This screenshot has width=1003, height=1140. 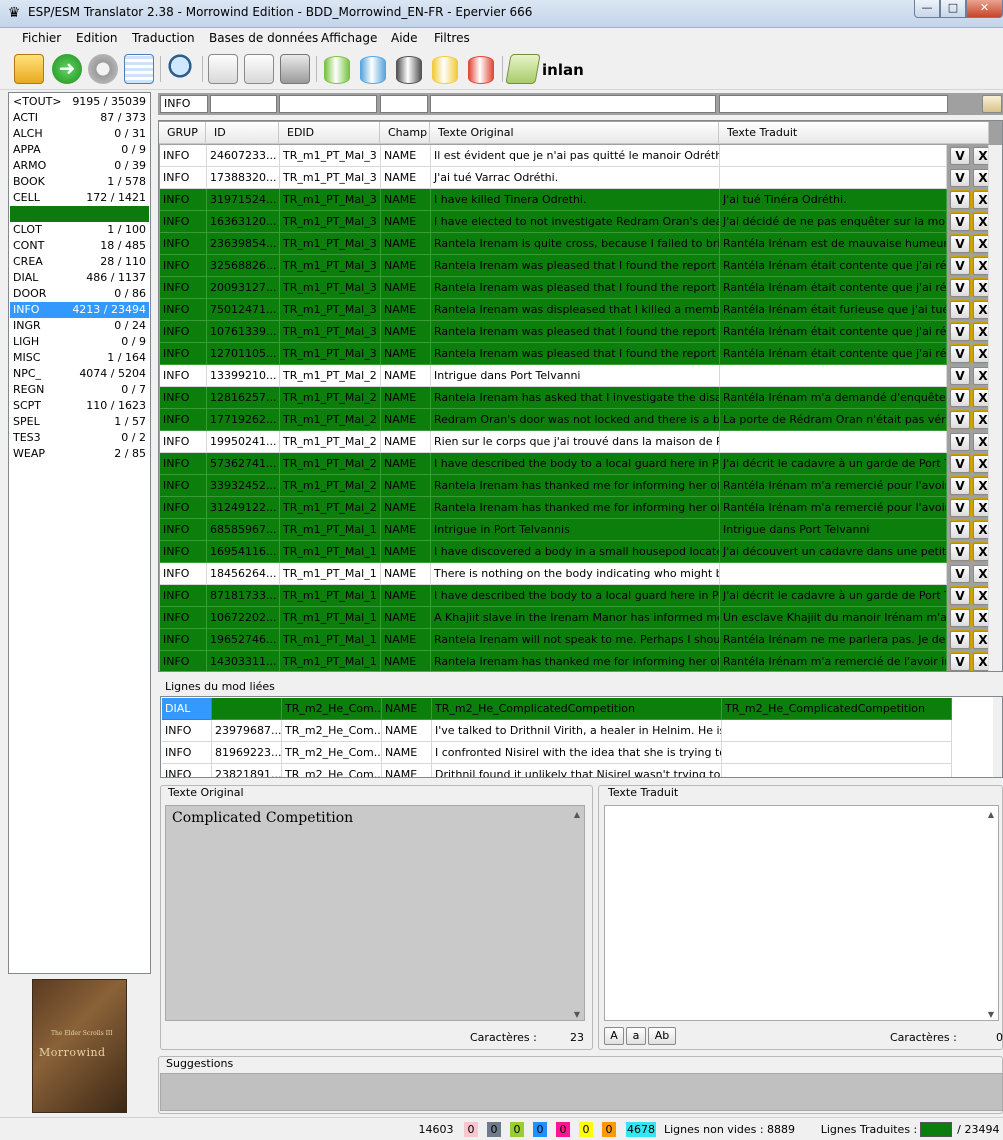 What do you see at coordinates (79, 134) in the screenshot?
I see `category-item: ALCH 0 / 31` at bounding box center [79, 134].